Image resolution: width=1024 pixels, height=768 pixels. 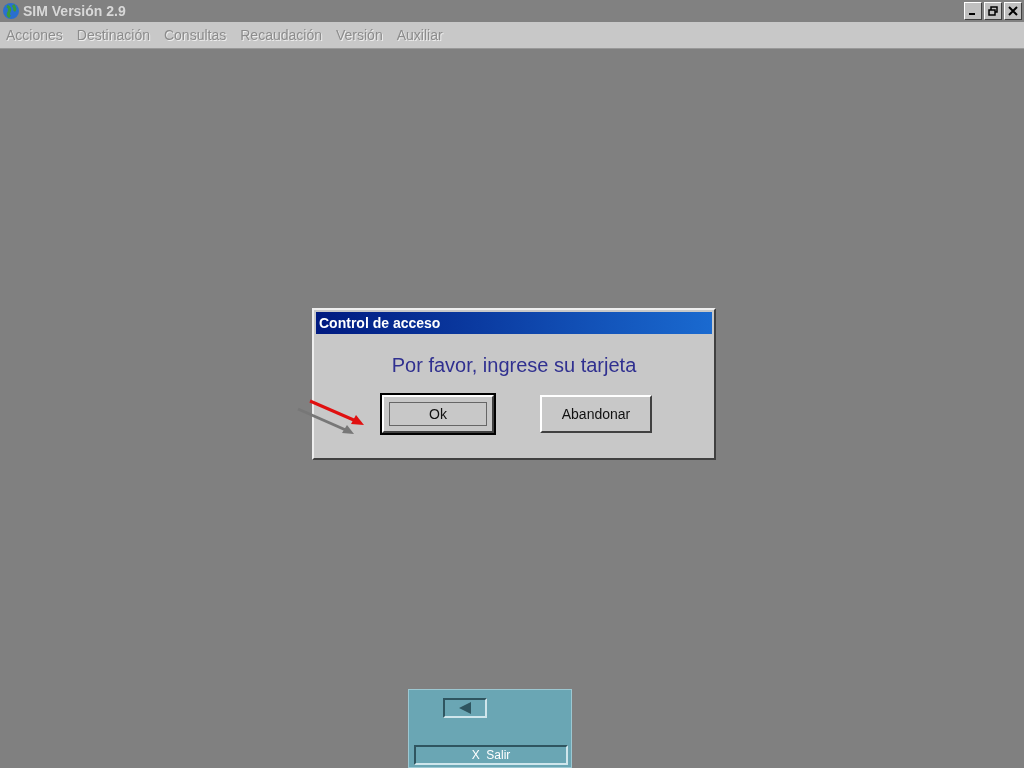 What do you see at coordinates (491, 755) in the screenshot?
I see `exit-button: X Salir` at bounding box center [491, 755].